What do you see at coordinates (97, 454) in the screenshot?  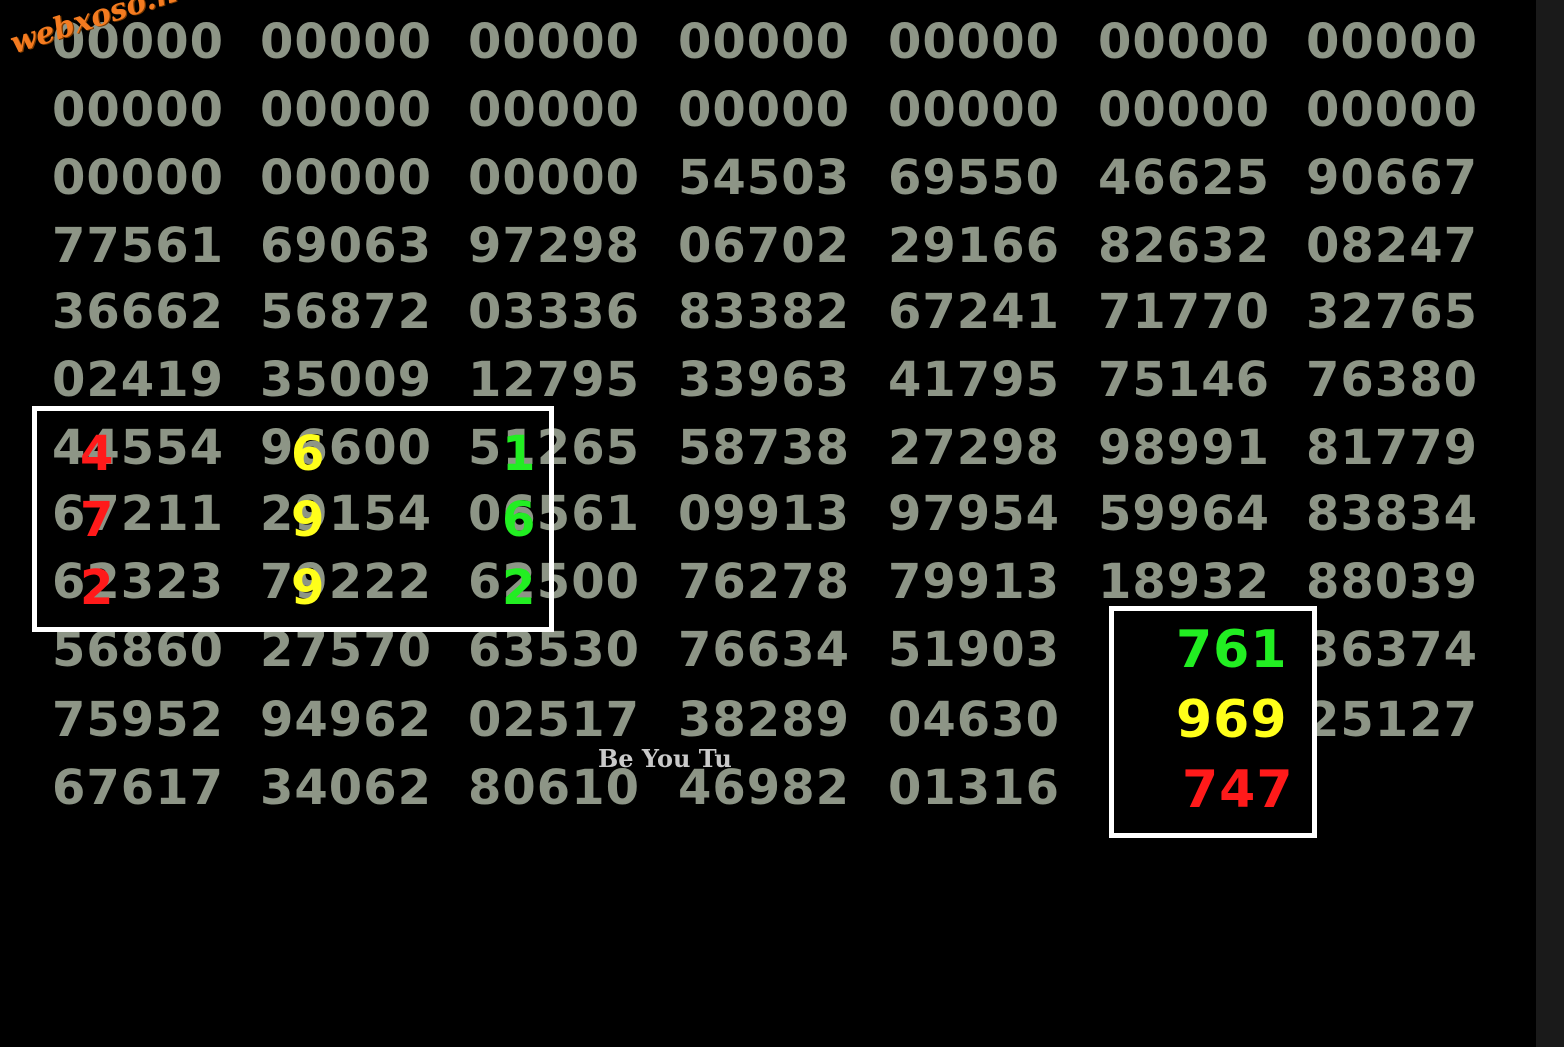 I see `red-digit-1: 4` at bounding box center [97, 454].